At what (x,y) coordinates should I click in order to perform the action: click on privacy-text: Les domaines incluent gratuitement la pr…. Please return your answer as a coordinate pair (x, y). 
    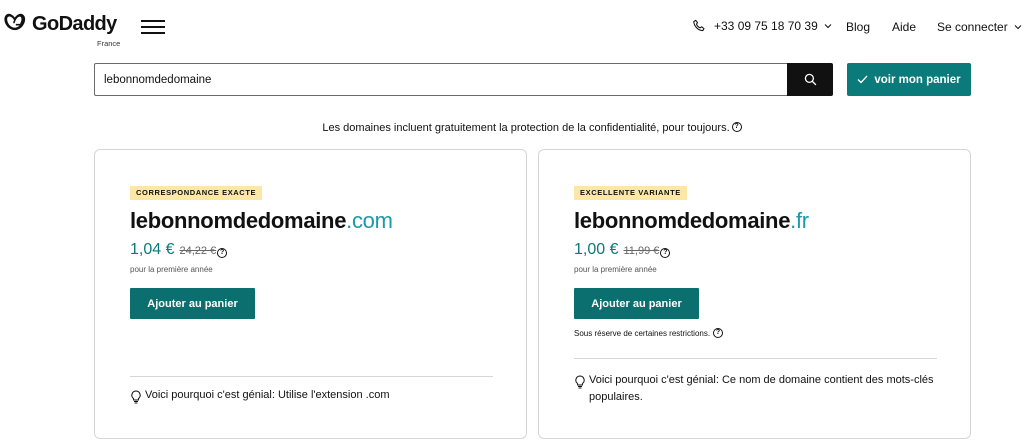
    Looking at the image, I should click on (526, 128).